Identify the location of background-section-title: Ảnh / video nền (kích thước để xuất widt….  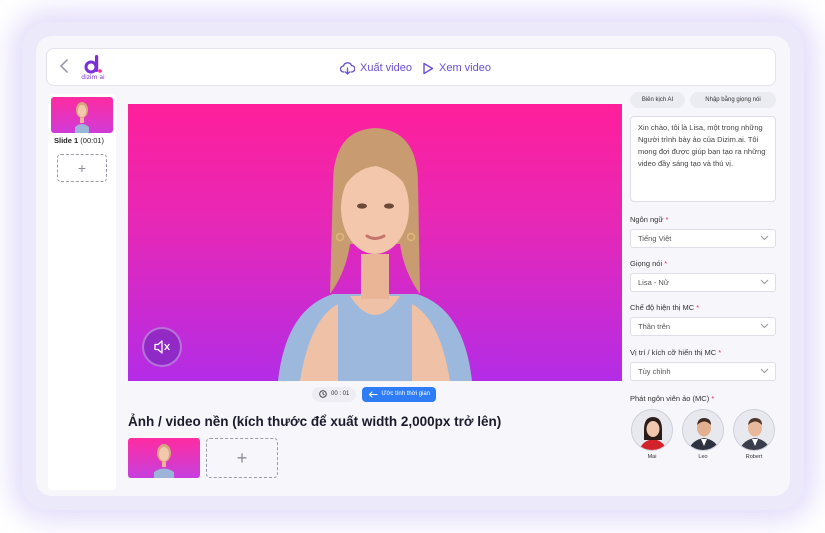
(315, 421).